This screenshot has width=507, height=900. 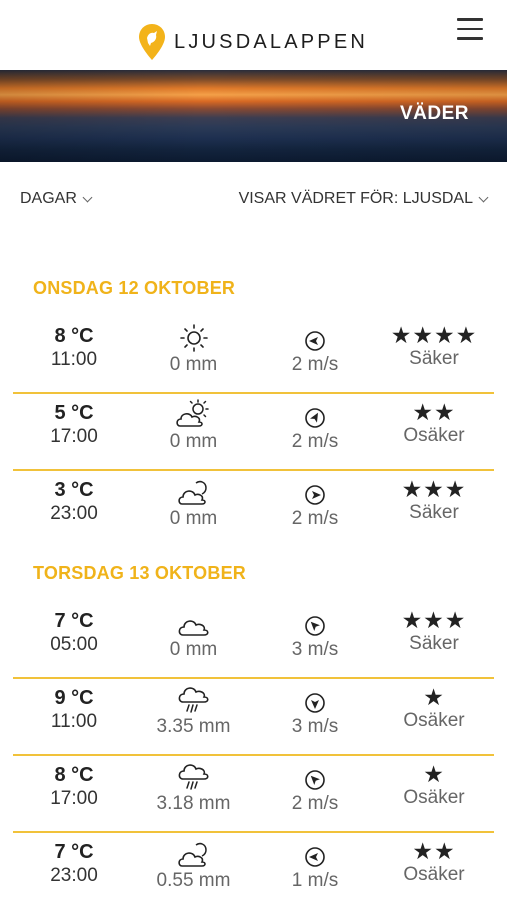 I want to click on days-dropdown-label: DAGAR, so click(x=48, y=198).